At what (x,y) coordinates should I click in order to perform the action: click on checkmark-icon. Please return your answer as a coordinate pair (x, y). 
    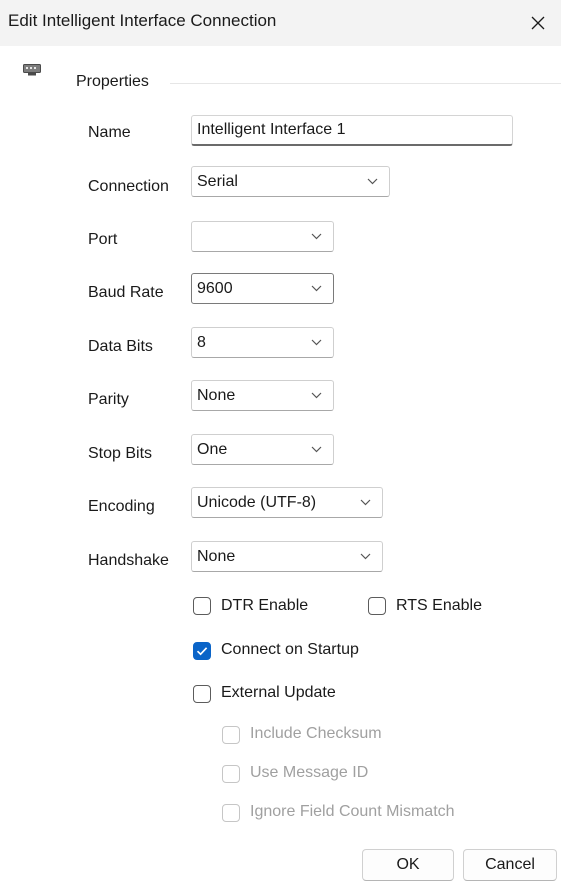
    Looking at the image, I should click on (202, 651).